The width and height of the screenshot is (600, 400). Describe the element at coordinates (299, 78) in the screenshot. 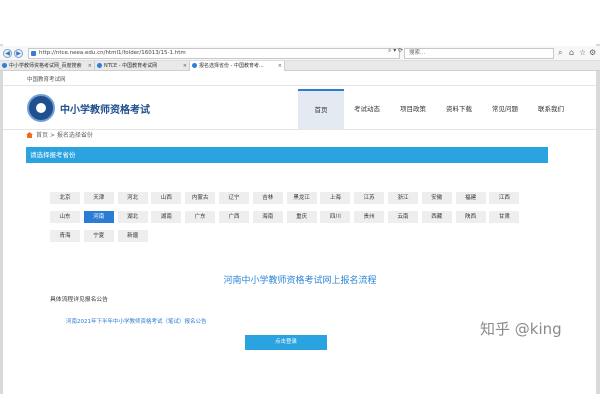

I see `site-topbar: 中国教育考试网` at that location.